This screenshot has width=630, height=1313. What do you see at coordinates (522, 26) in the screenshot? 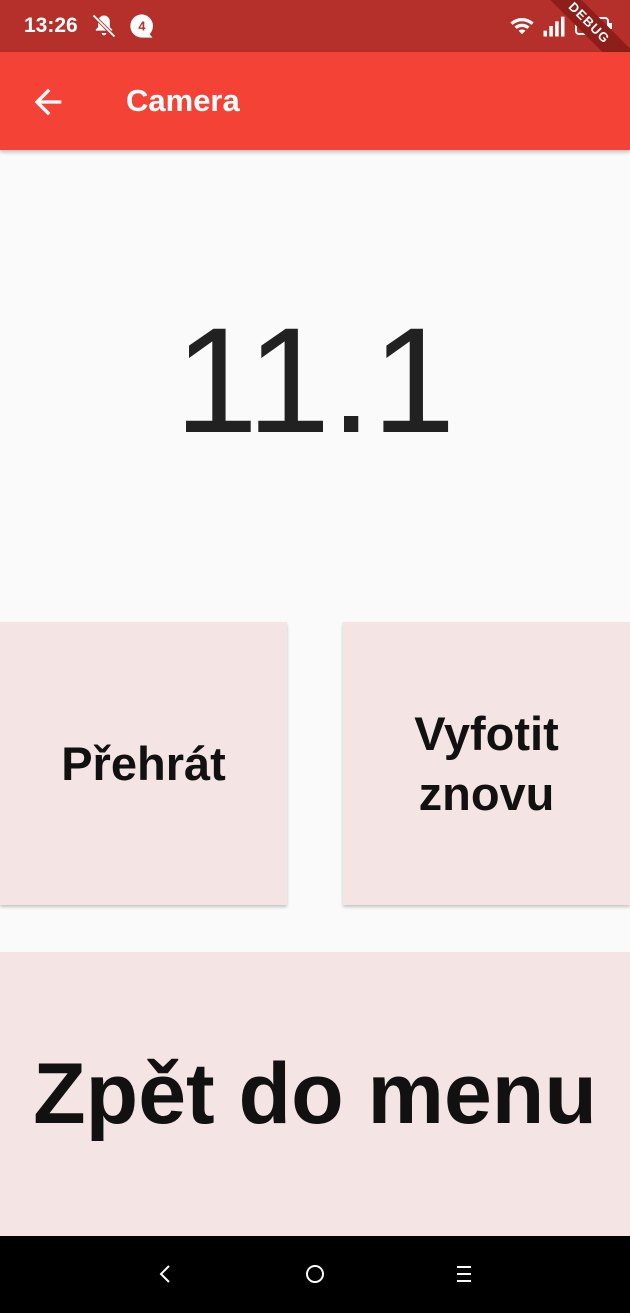
I see `wifi-icon` at bounding box center [522, 26].